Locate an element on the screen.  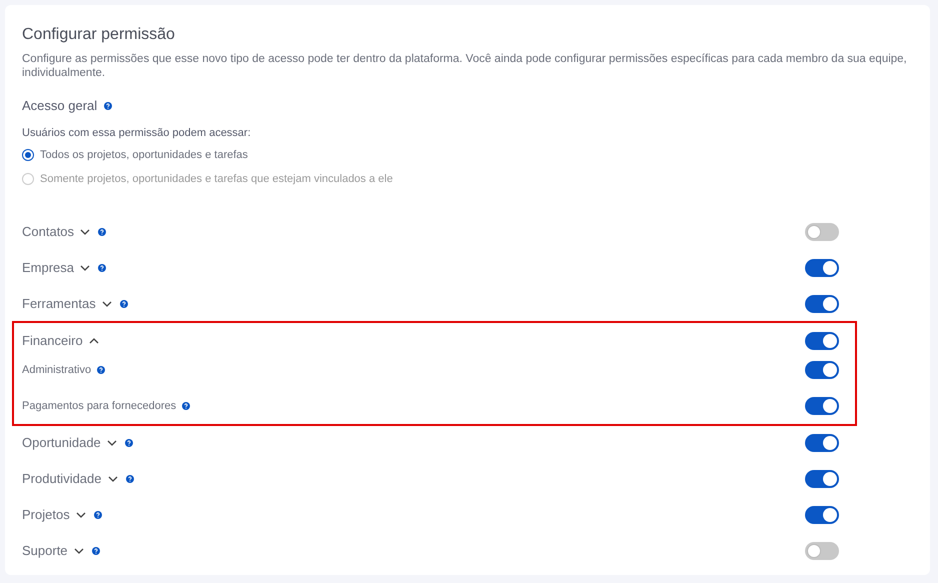
category-label: Projetos is located at coordinates (46, 515).